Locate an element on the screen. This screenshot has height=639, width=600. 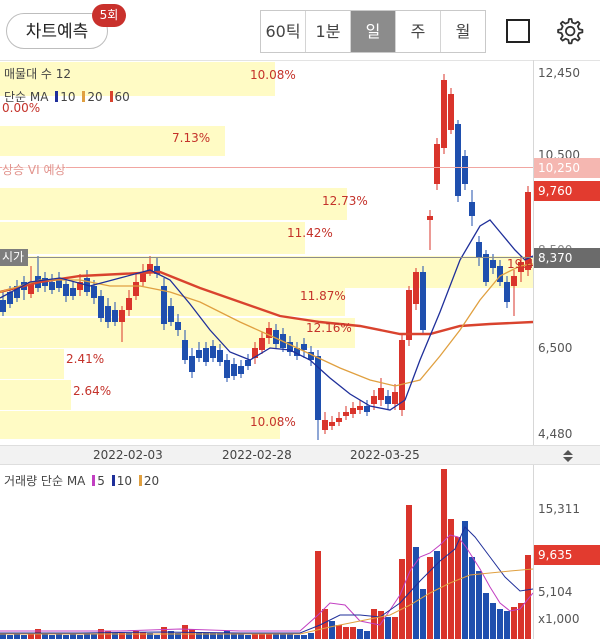
volume-profile-pct: 7.13% is located at coordinates (191, 138).